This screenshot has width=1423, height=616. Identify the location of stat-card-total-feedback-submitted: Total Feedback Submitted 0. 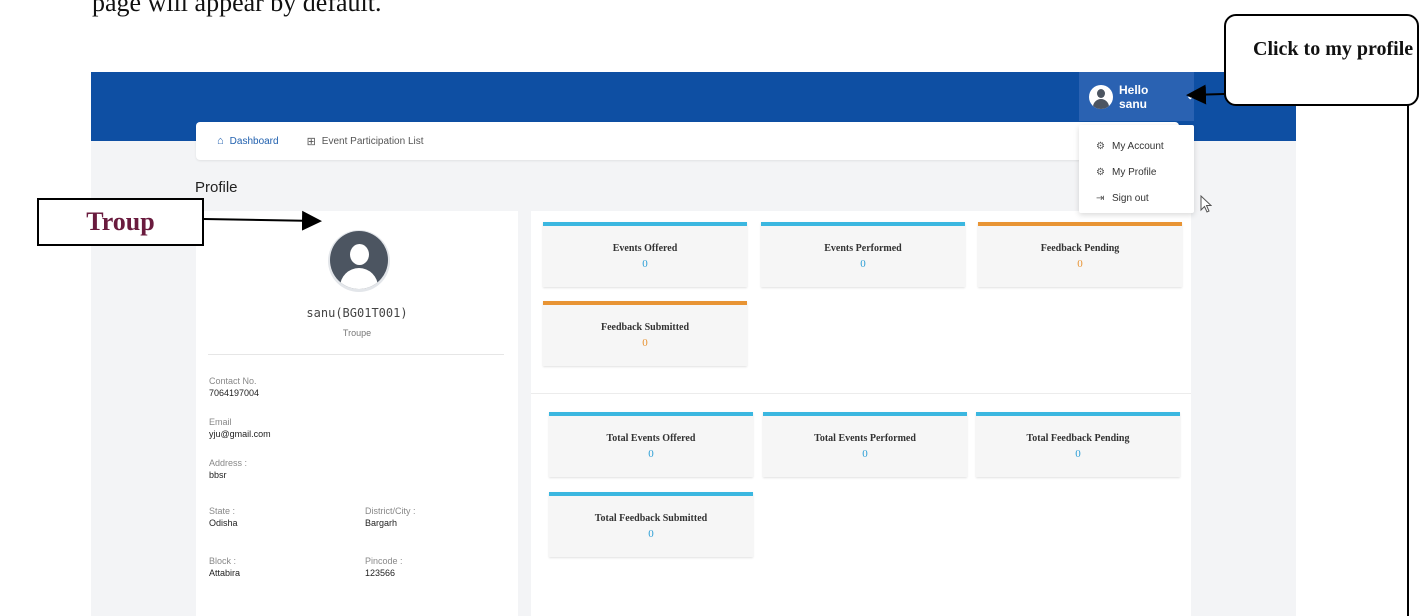
(651, 524).